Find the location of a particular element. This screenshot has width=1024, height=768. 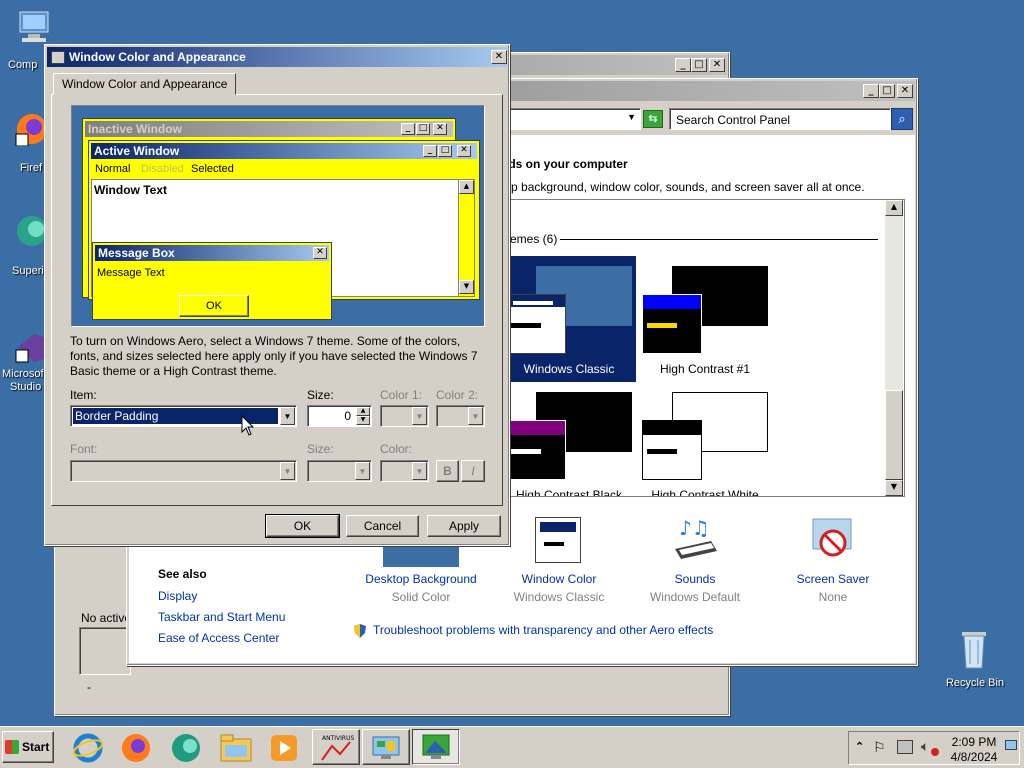

theme-group-header: emes (6) is located at coordinates (537, 239).